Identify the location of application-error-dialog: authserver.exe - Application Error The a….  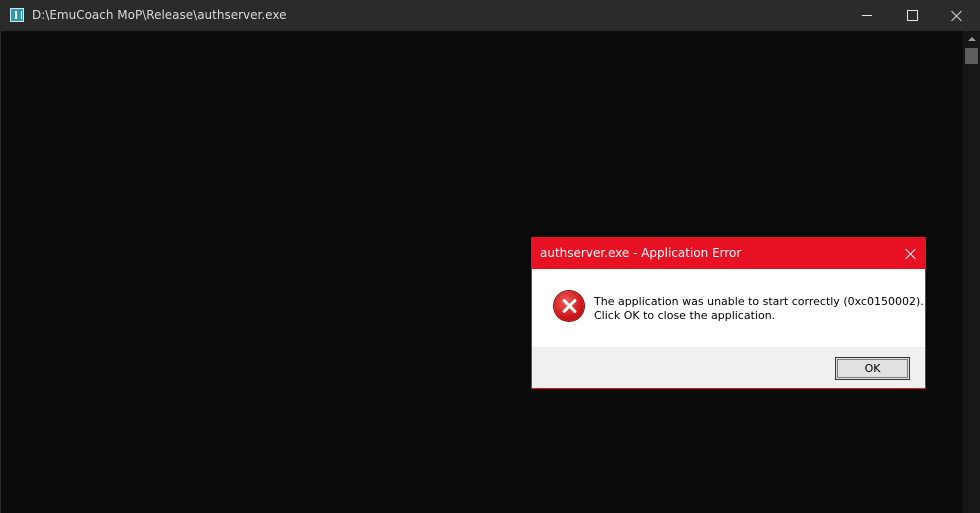
(728, 313).